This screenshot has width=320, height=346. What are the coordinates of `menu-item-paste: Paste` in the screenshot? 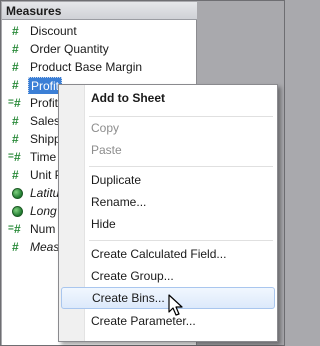 It's located at (168, 150).